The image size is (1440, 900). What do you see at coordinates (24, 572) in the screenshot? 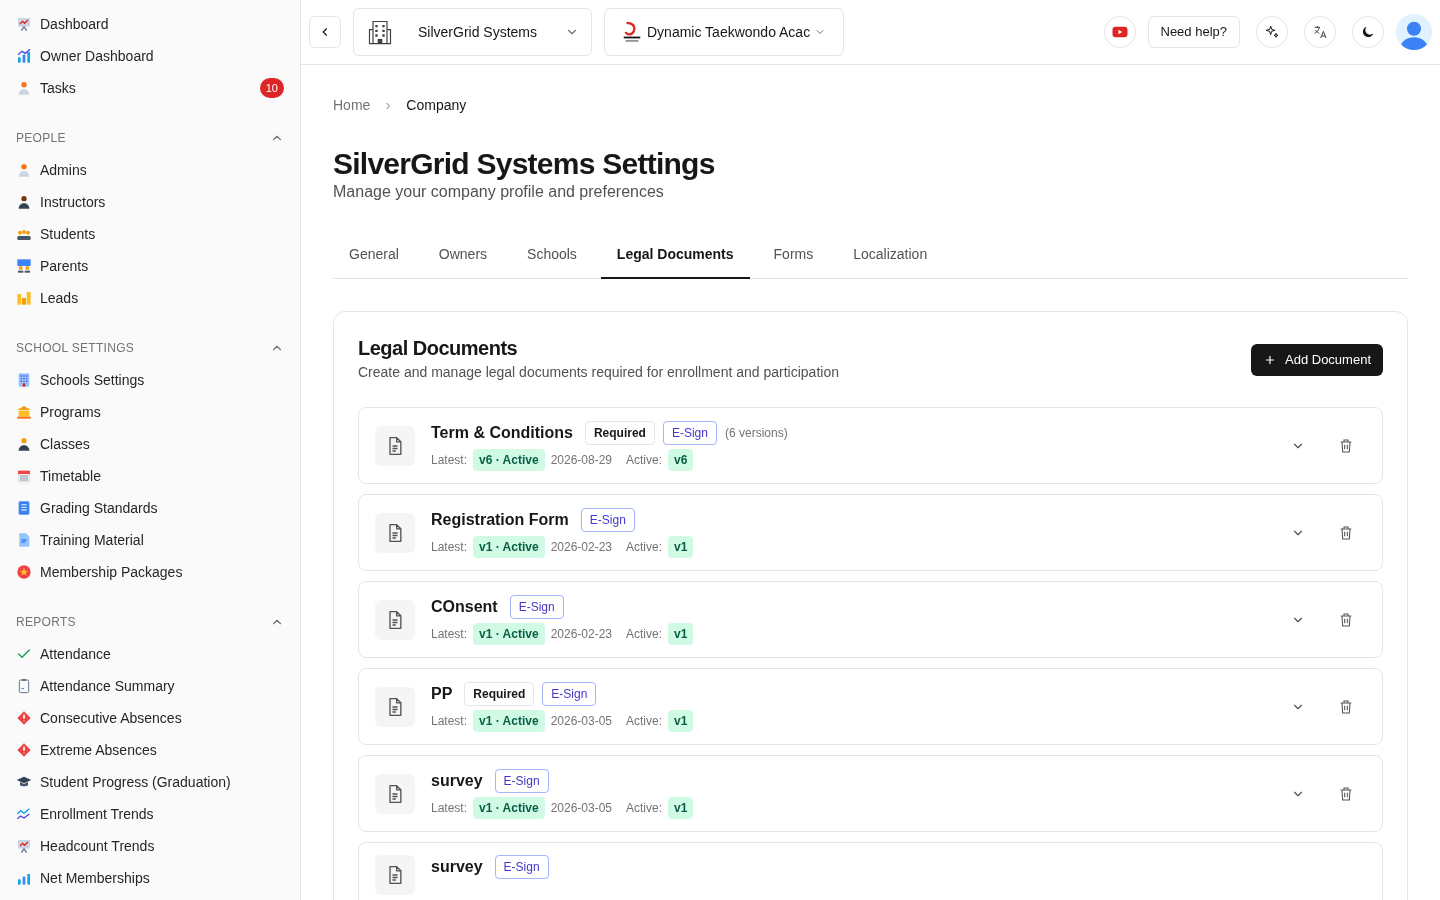
I see `star-badge-icon` at bounding box center [24, 572].